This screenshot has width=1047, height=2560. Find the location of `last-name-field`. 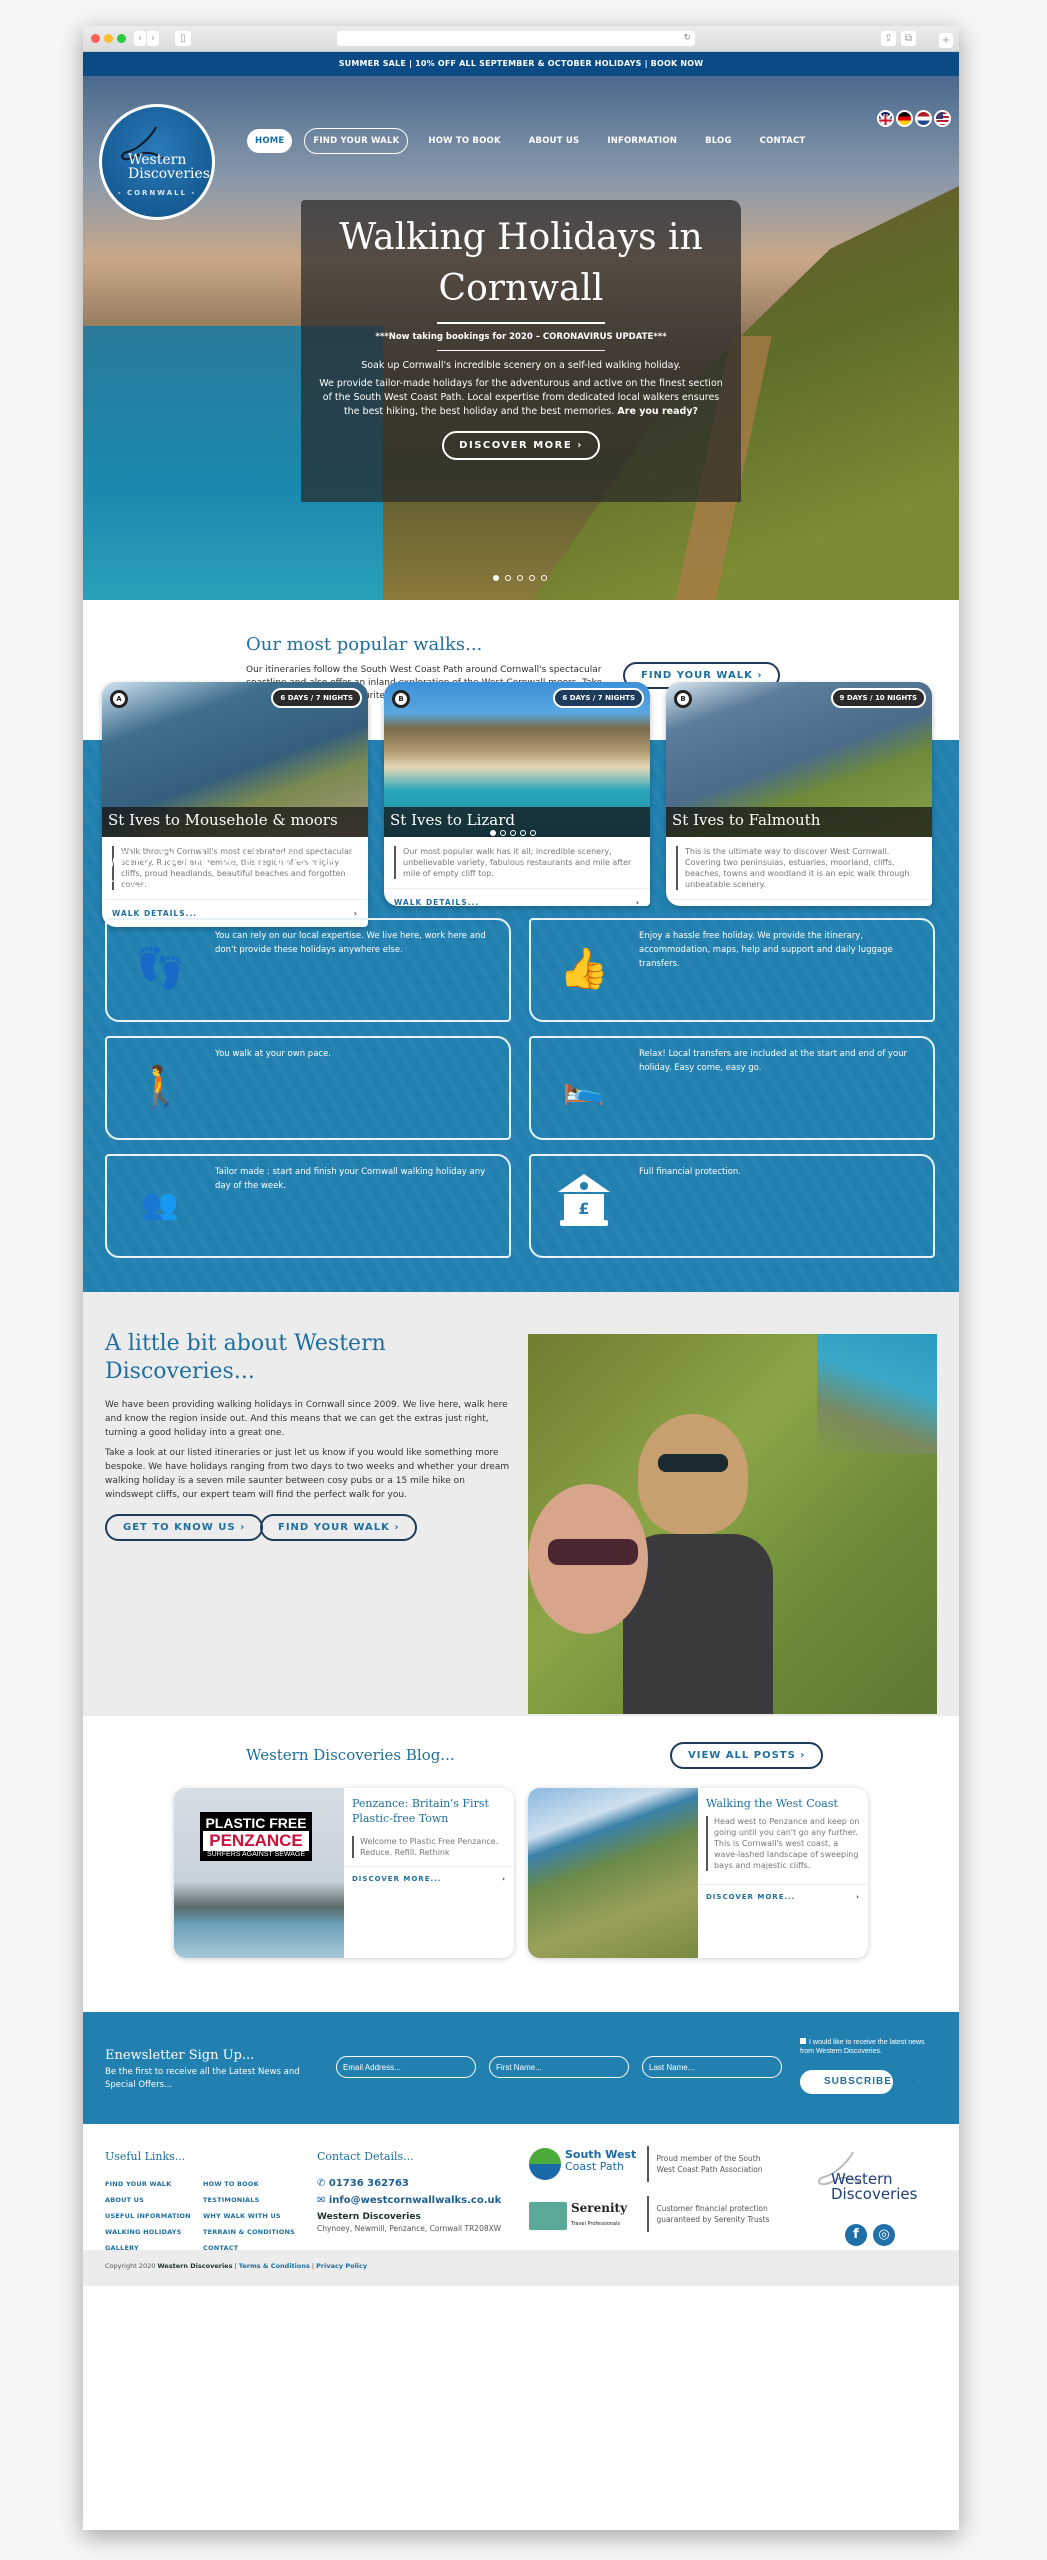

last-name-field is located at coordinates (712, 2067).